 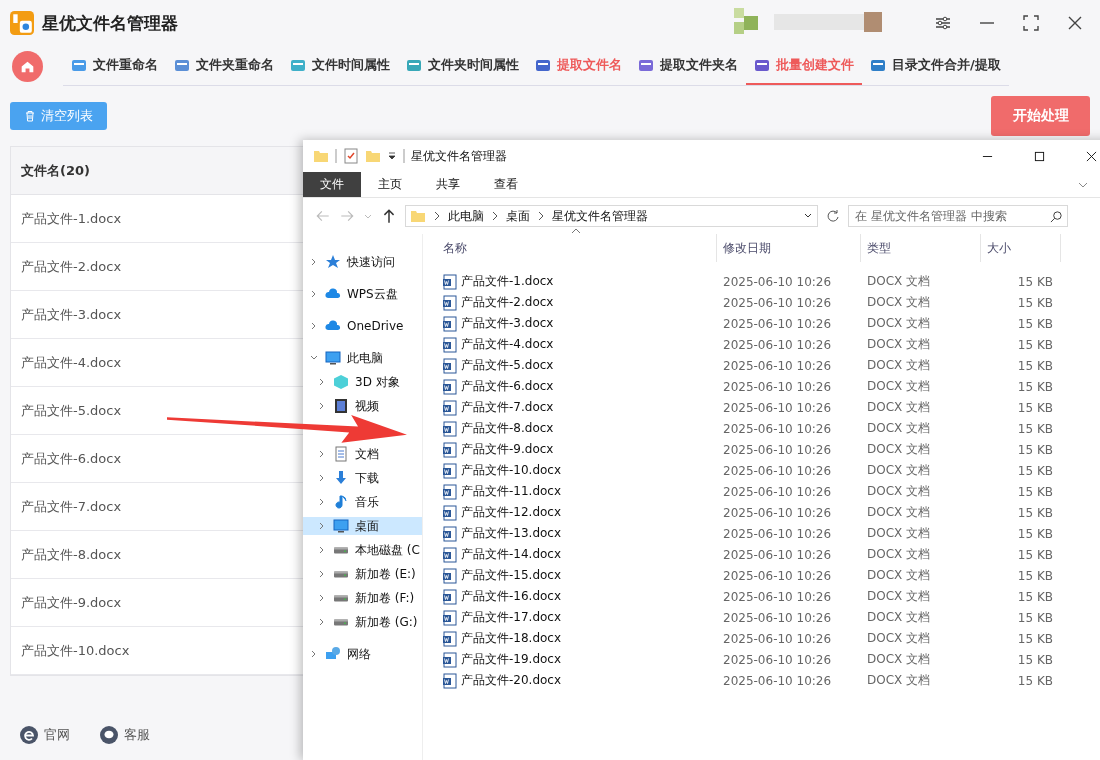 I want to click on column-header: 大小, so click(x=1021, y=248).